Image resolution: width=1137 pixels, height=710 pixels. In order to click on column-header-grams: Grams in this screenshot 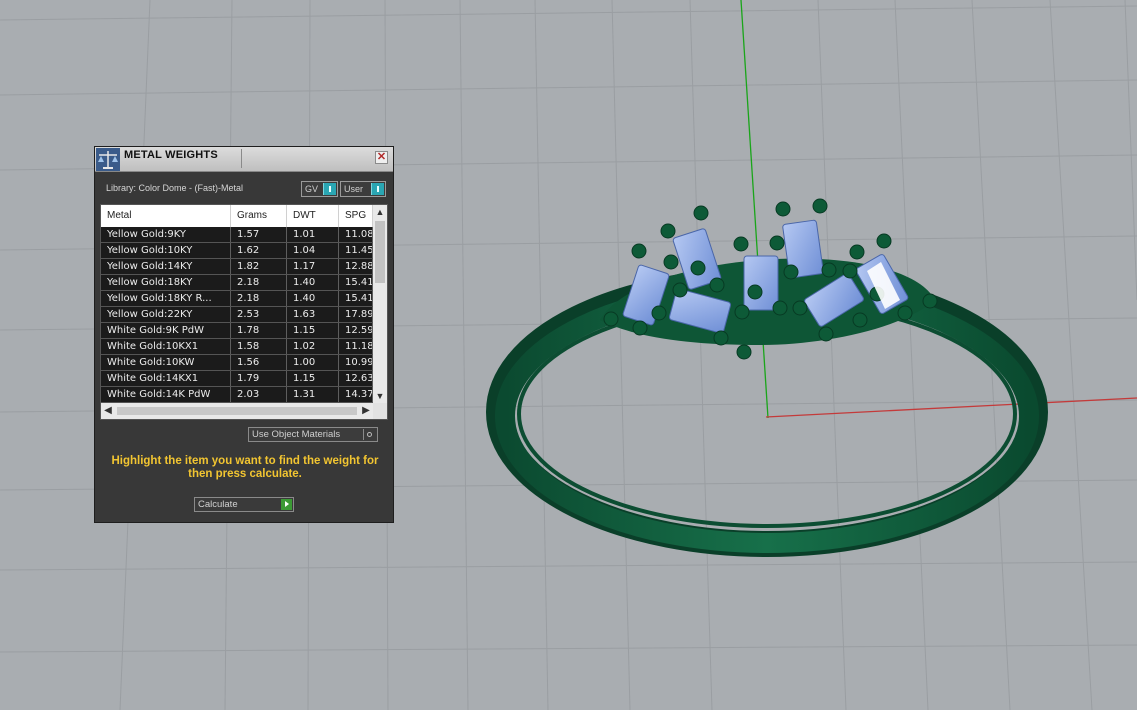, I will do `click(259, 216)`.